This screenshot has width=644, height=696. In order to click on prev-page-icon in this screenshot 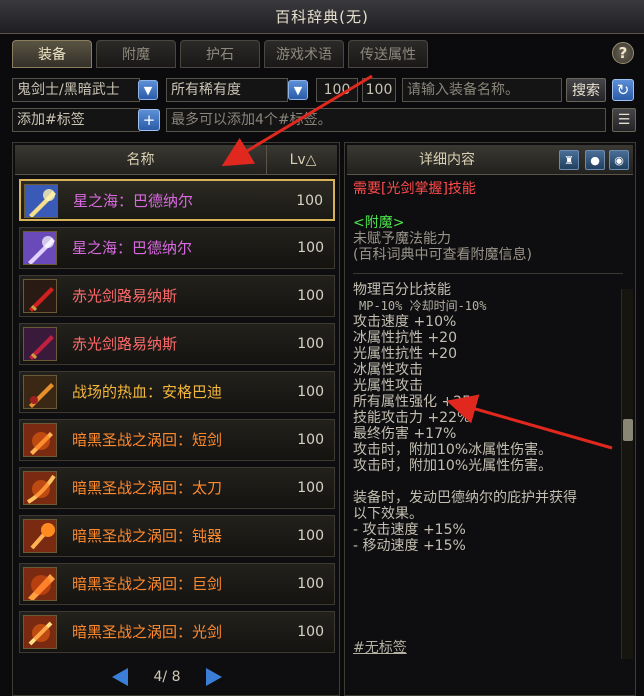, I will do `click(120, 677)`.